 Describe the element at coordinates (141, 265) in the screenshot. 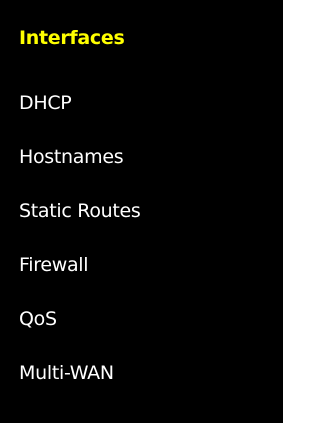

I see `menu-item-firewall: Firewall` at that location.